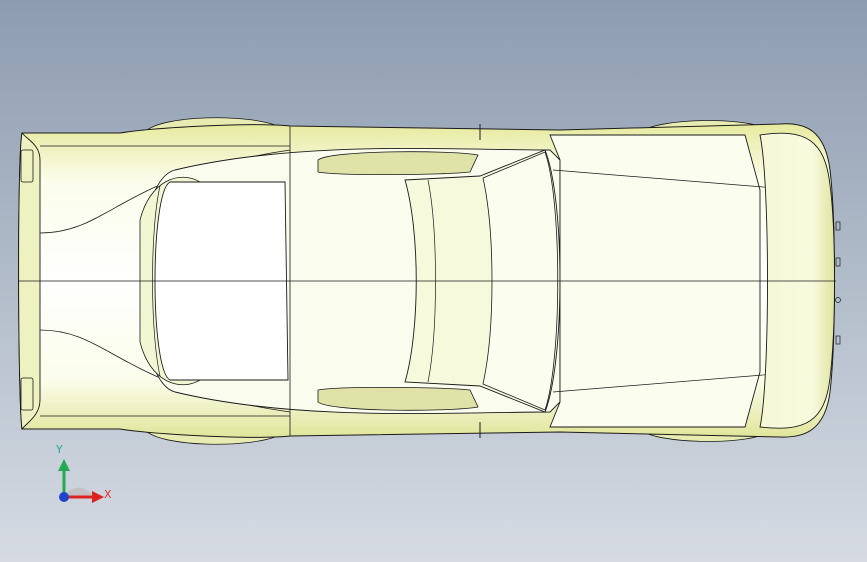  Describe the element at coordinates (98, 497) in the screenshot. I see `x-axis-head` at that location.